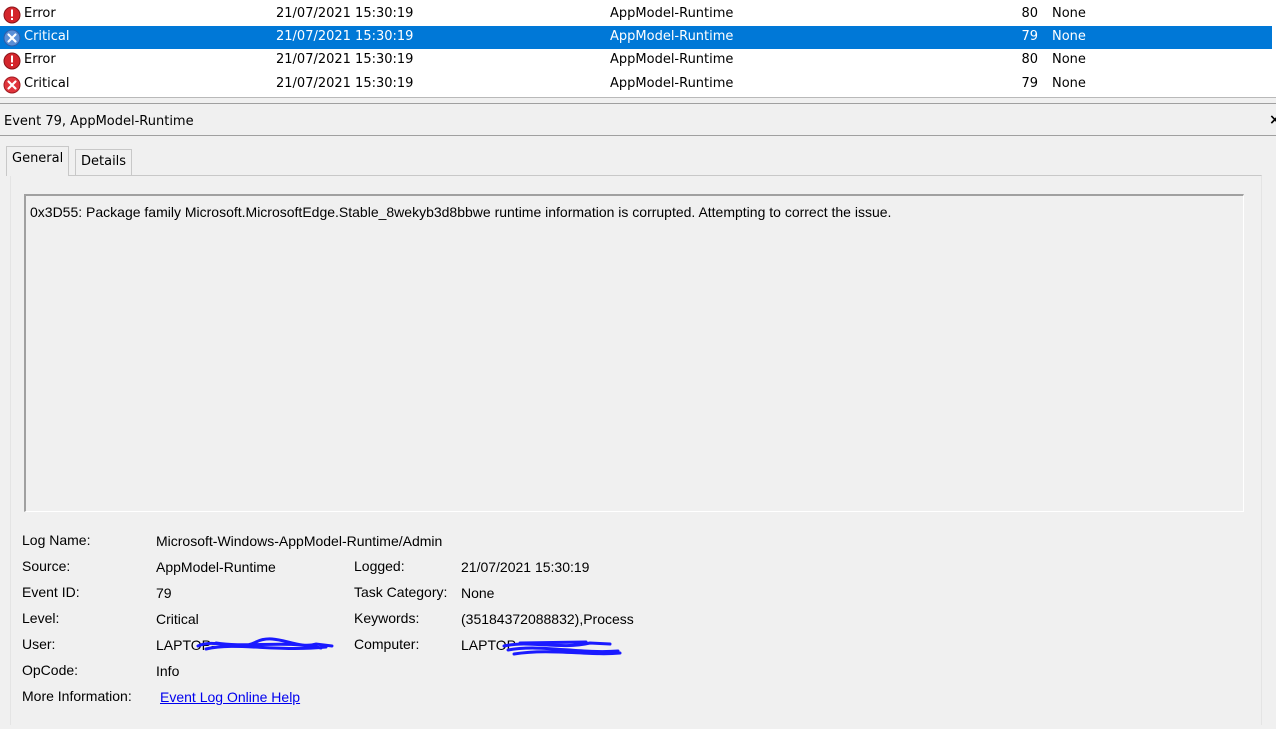 The height and width of the screenshot is (729, 1276). Describe the element at coordinates (99, 121) in the screenshot. I see `event-detail-title: Event 79, AppModel-Runtime` at that location.